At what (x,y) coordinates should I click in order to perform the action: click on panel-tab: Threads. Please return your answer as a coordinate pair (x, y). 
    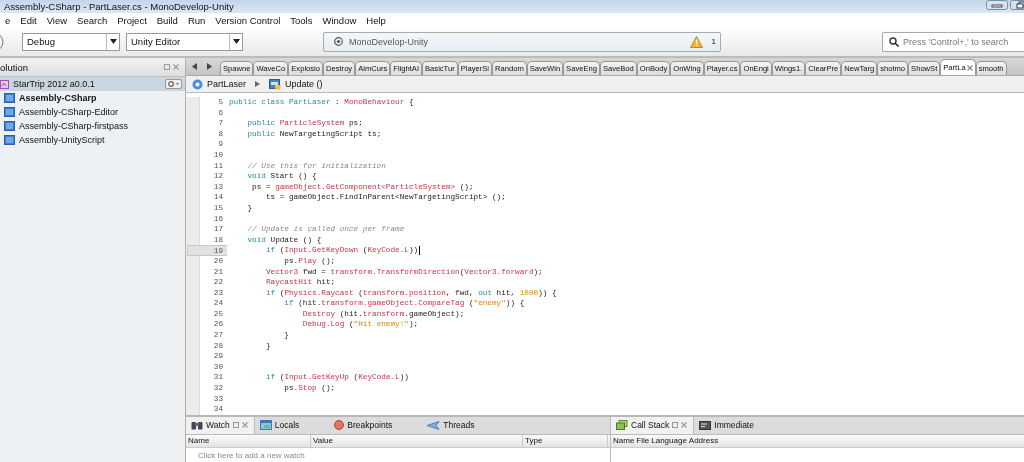
    Looking at the image, I should click on (463, 425).